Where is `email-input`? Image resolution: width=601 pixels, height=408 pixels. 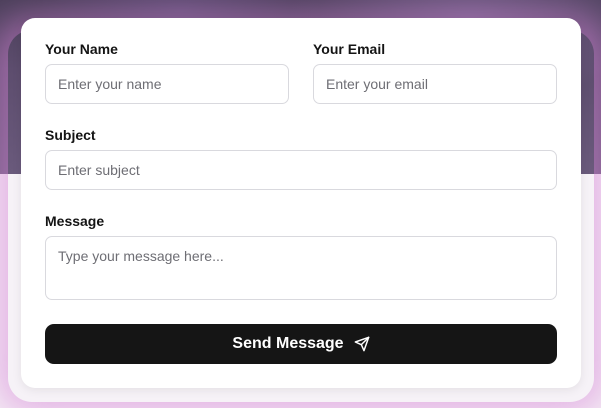 email-input is located at coordinates (435, 84).